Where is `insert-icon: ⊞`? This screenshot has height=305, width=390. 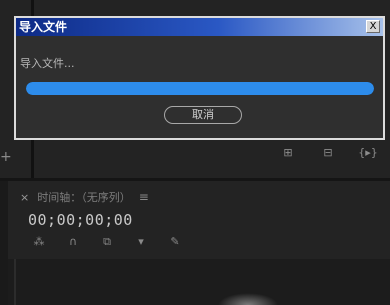
insert-icon: ⊞ is located at coordinates (288, 153).